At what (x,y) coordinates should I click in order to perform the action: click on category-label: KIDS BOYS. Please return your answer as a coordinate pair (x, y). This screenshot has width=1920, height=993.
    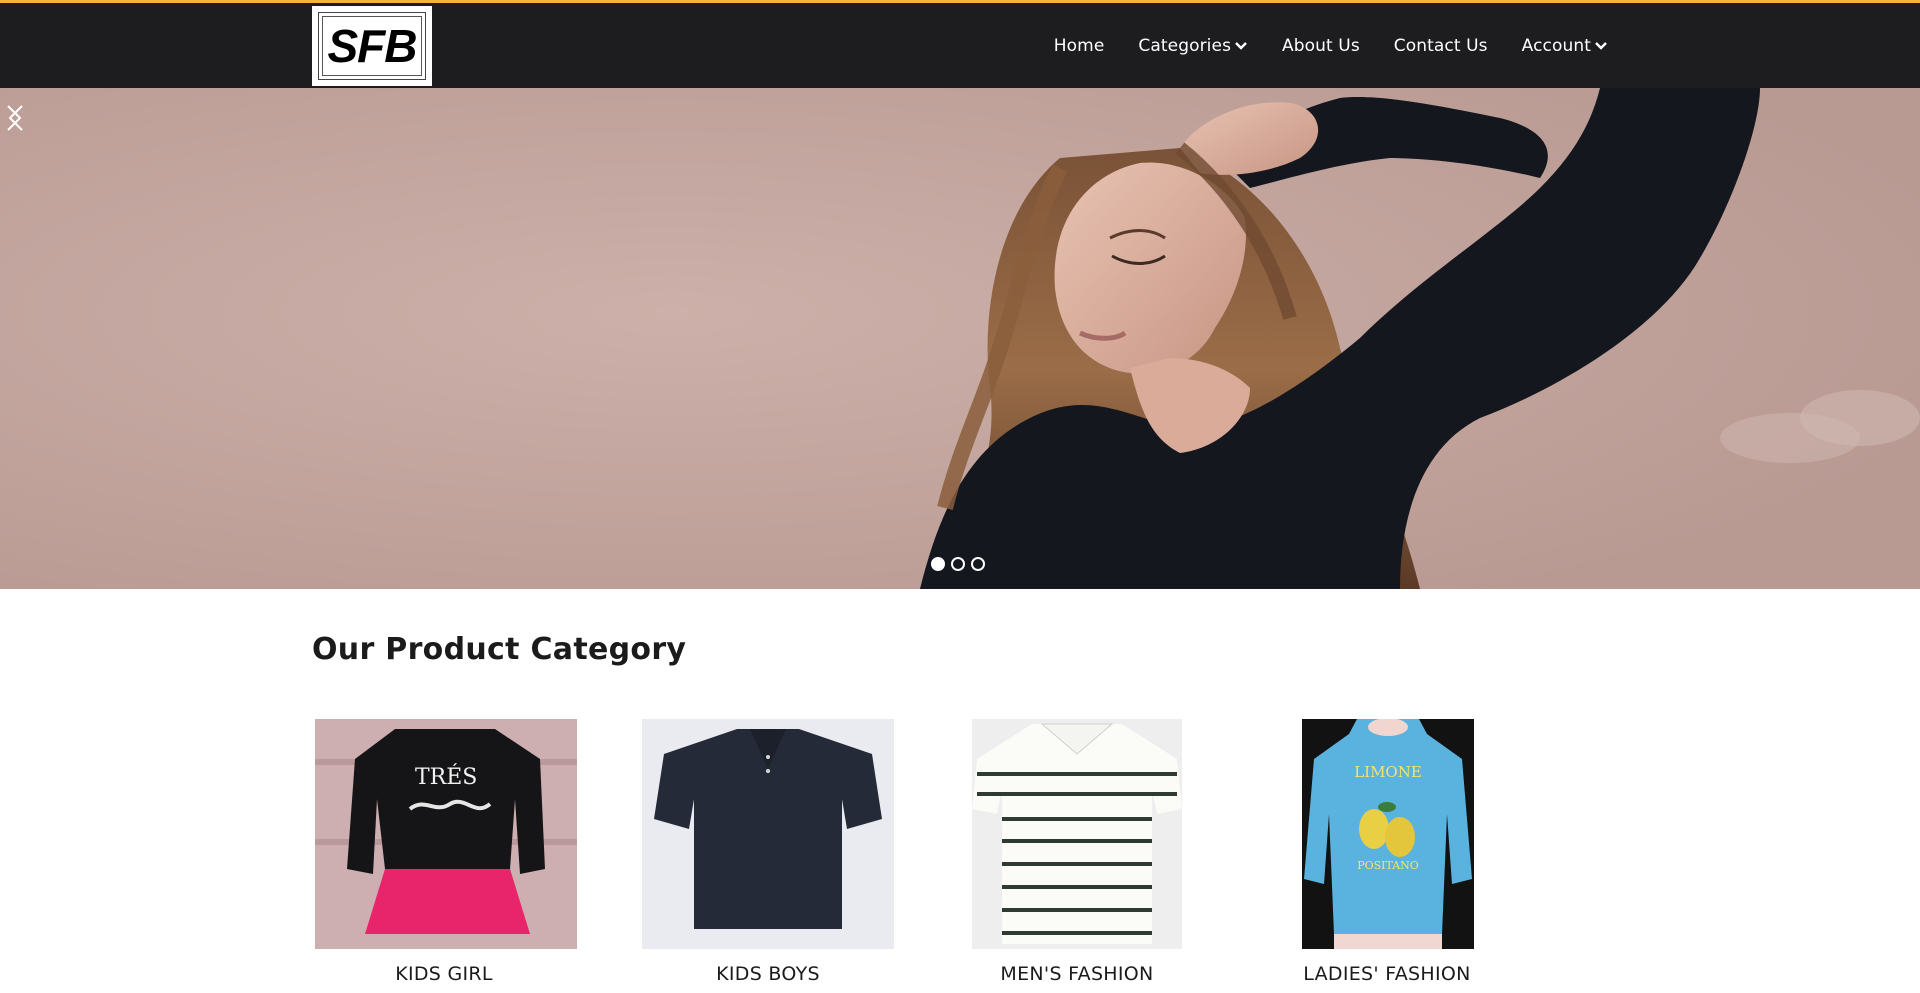
    Looking at the image, I should click on (768, 974).